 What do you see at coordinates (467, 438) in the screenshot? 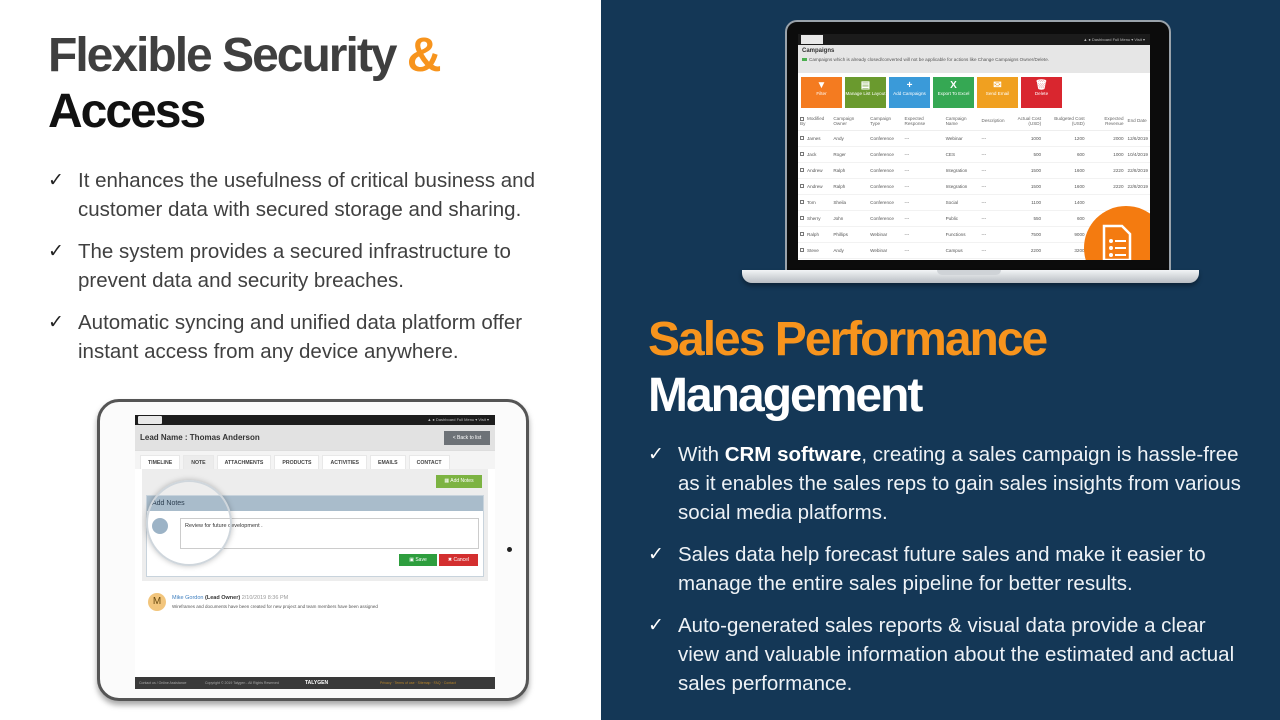
I see `back-to-list-button: < Back to list` at bounding box center [467, 438].